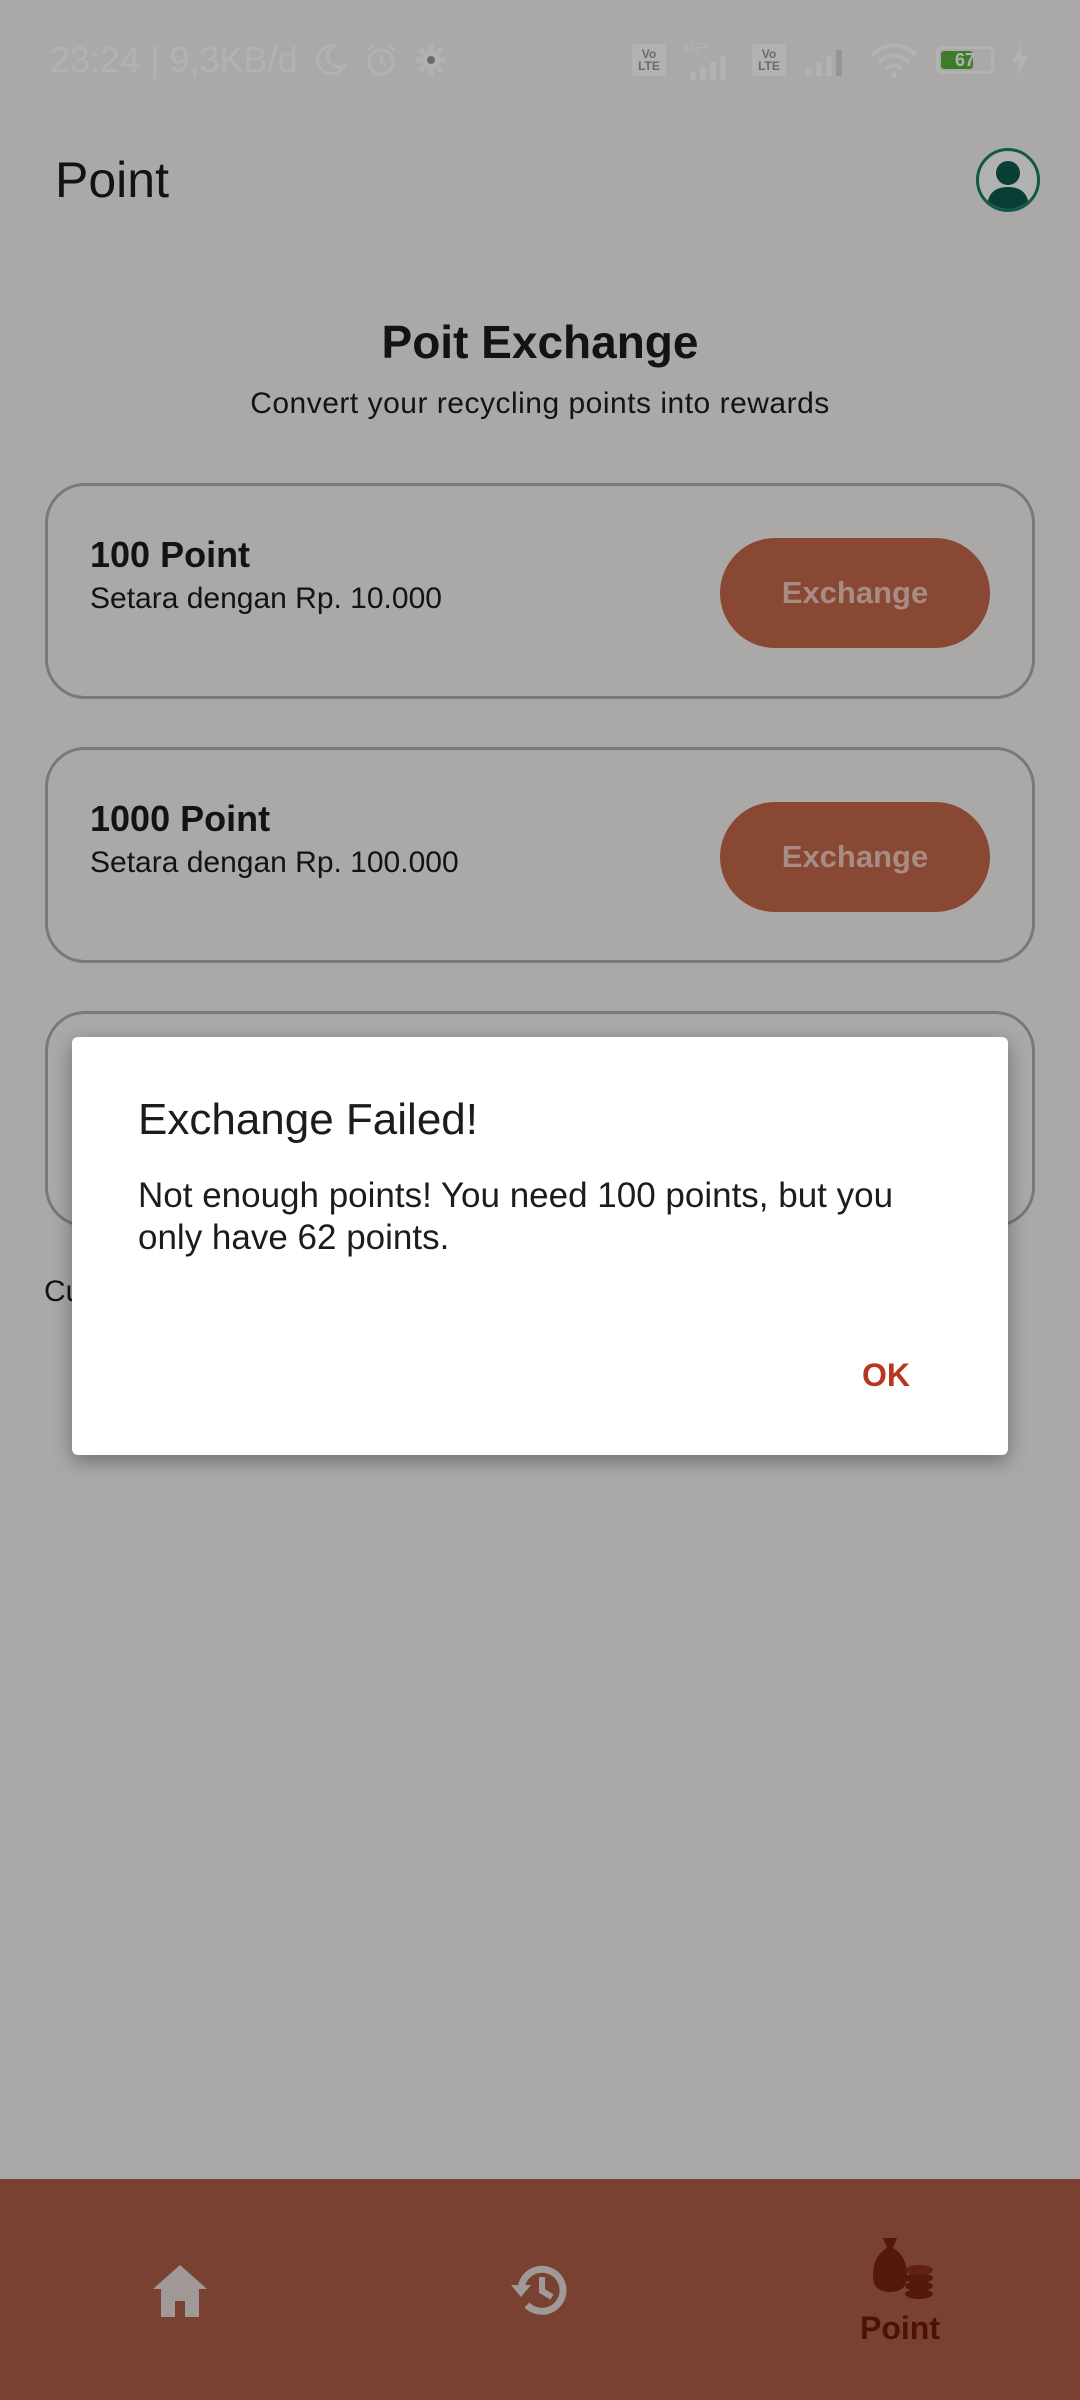 This screenshot has height=2400, width=1080. What do you see at coordinates (886, 1375) in the screenshot?
I see `dialog-ok-button: OK` at bounding box center [886, 1375].